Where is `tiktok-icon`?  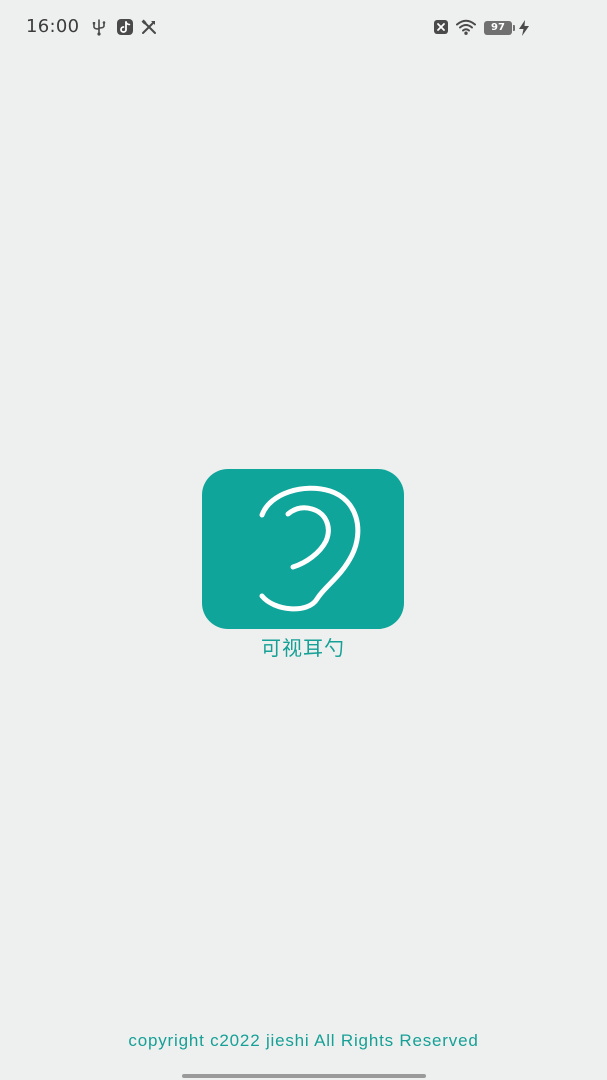
tiktok-icon is located at coordinates (125, 27).